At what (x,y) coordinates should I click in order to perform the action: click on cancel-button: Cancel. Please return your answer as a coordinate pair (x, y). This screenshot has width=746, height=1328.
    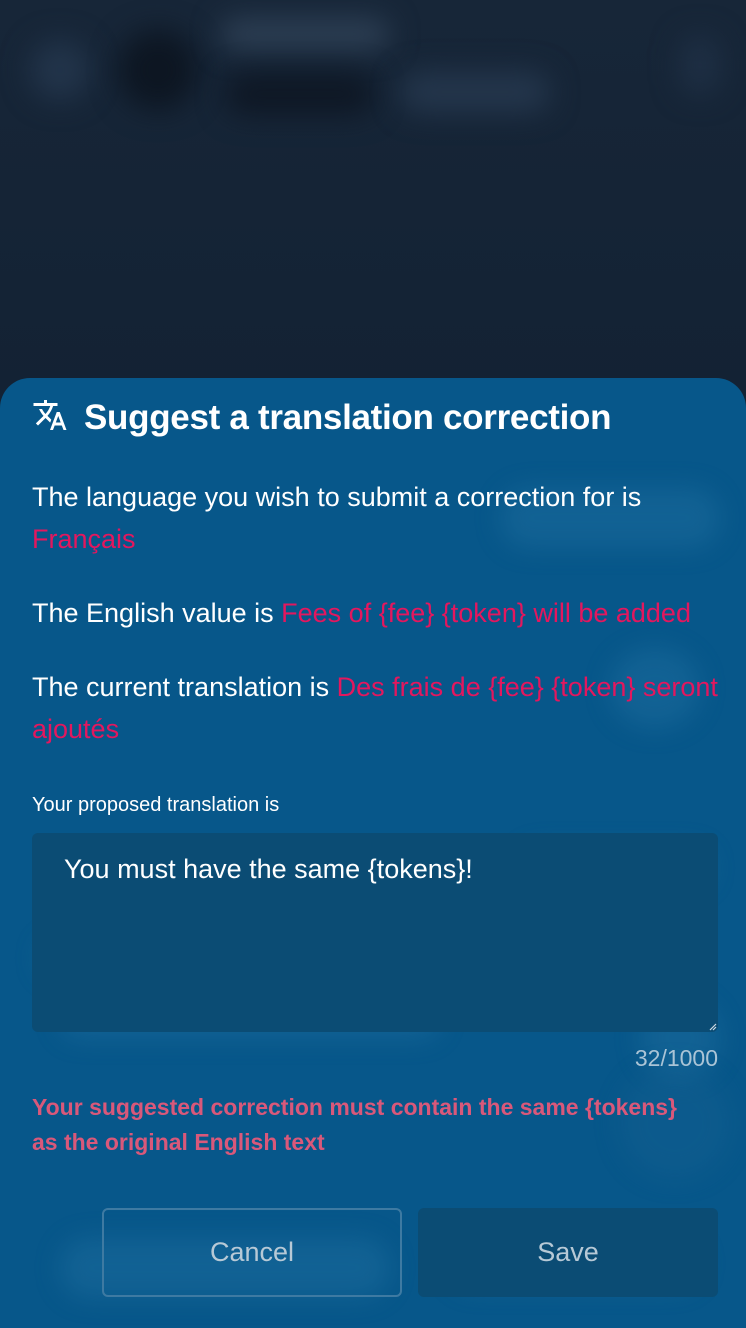
    Looking at the image, I should click on (252, 1252).